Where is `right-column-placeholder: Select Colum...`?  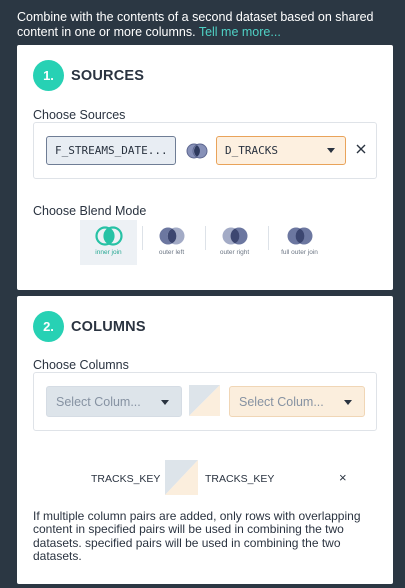 right-column-placeholder: Select Colum... is located at coordinates (281, 402).